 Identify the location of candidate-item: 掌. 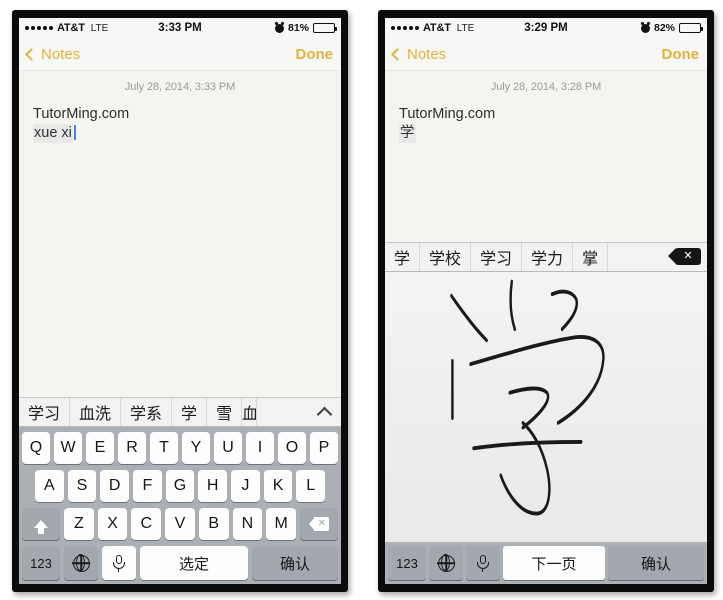
(591, 256).